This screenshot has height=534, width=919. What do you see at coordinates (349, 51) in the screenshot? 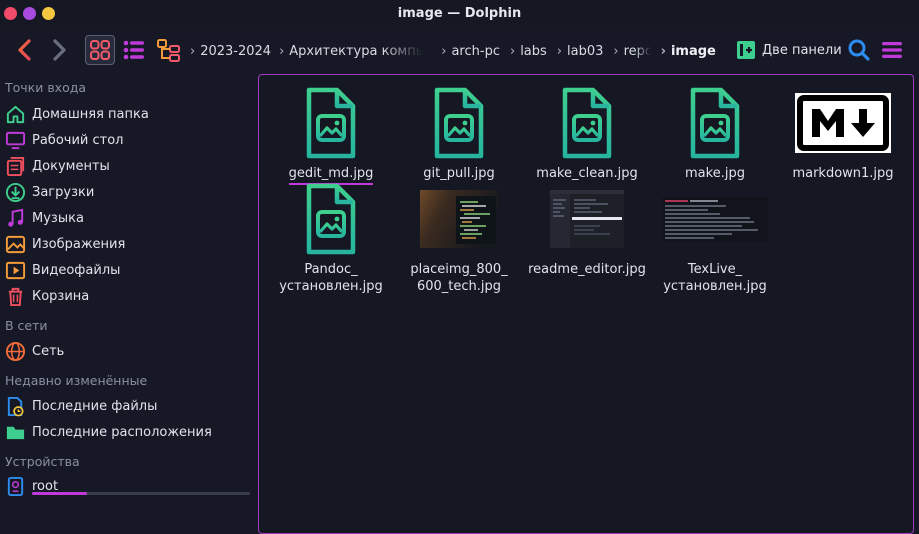
I see `breadcrumb-item: ›Архитектура компьютеров` at bounding box center [349, 51].